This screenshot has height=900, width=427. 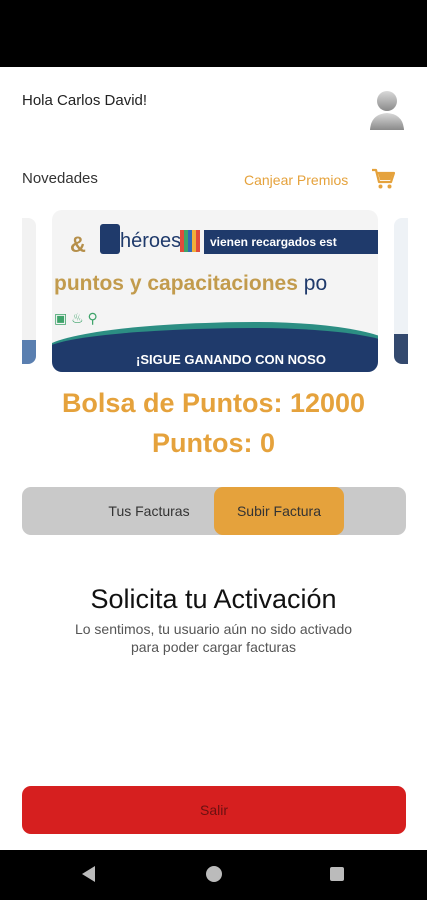 What do you see at coordinates (337, 874) in the screenshot?
I see `recent-apps-icon` at bounding box center [337, 874].